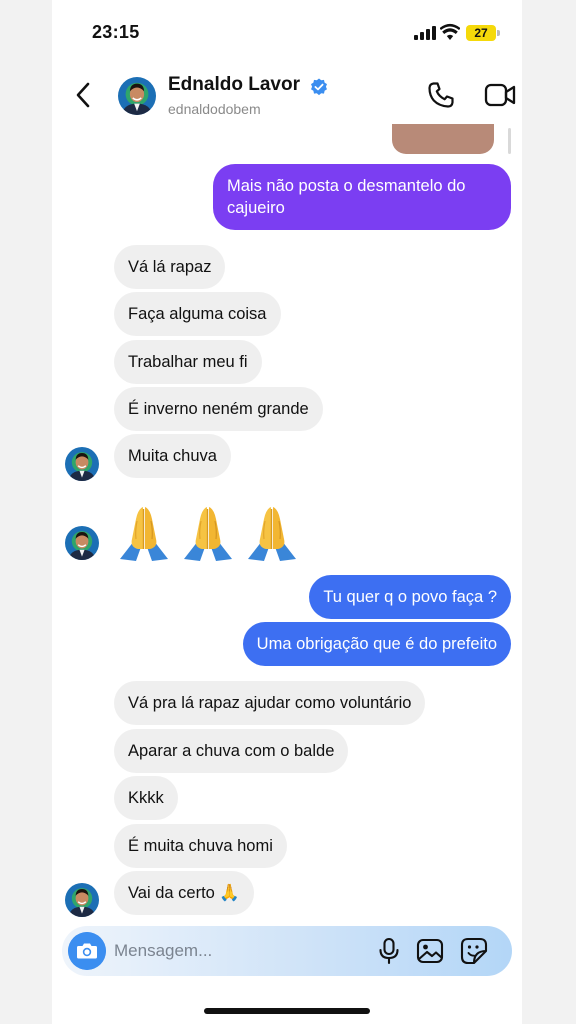  I want to click on chat-header: Ednaldo Lavor ednaldodobem, so click(287, 94).